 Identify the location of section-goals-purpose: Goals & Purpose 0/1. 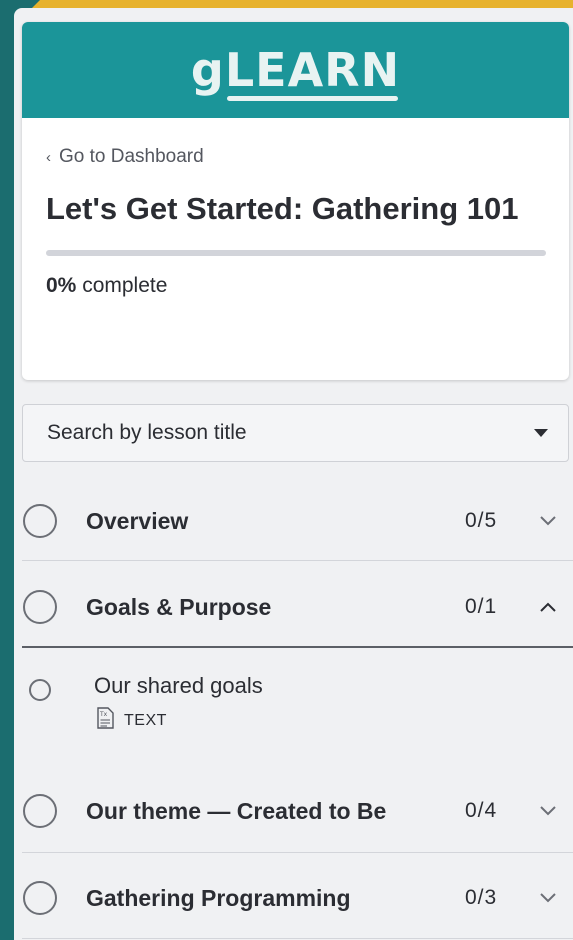
(293, 607).